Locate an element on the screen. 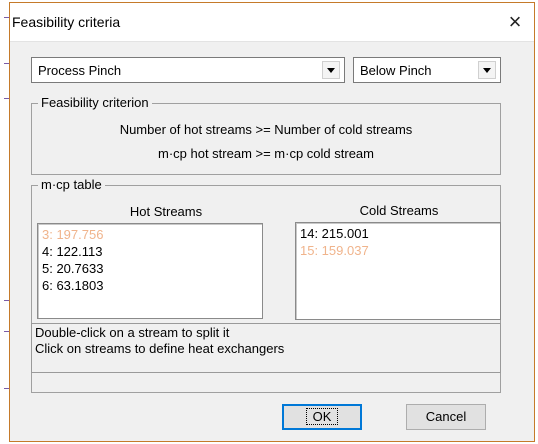  hot-stream-item: 4: 122.113 is located at coordinates (72, 251).